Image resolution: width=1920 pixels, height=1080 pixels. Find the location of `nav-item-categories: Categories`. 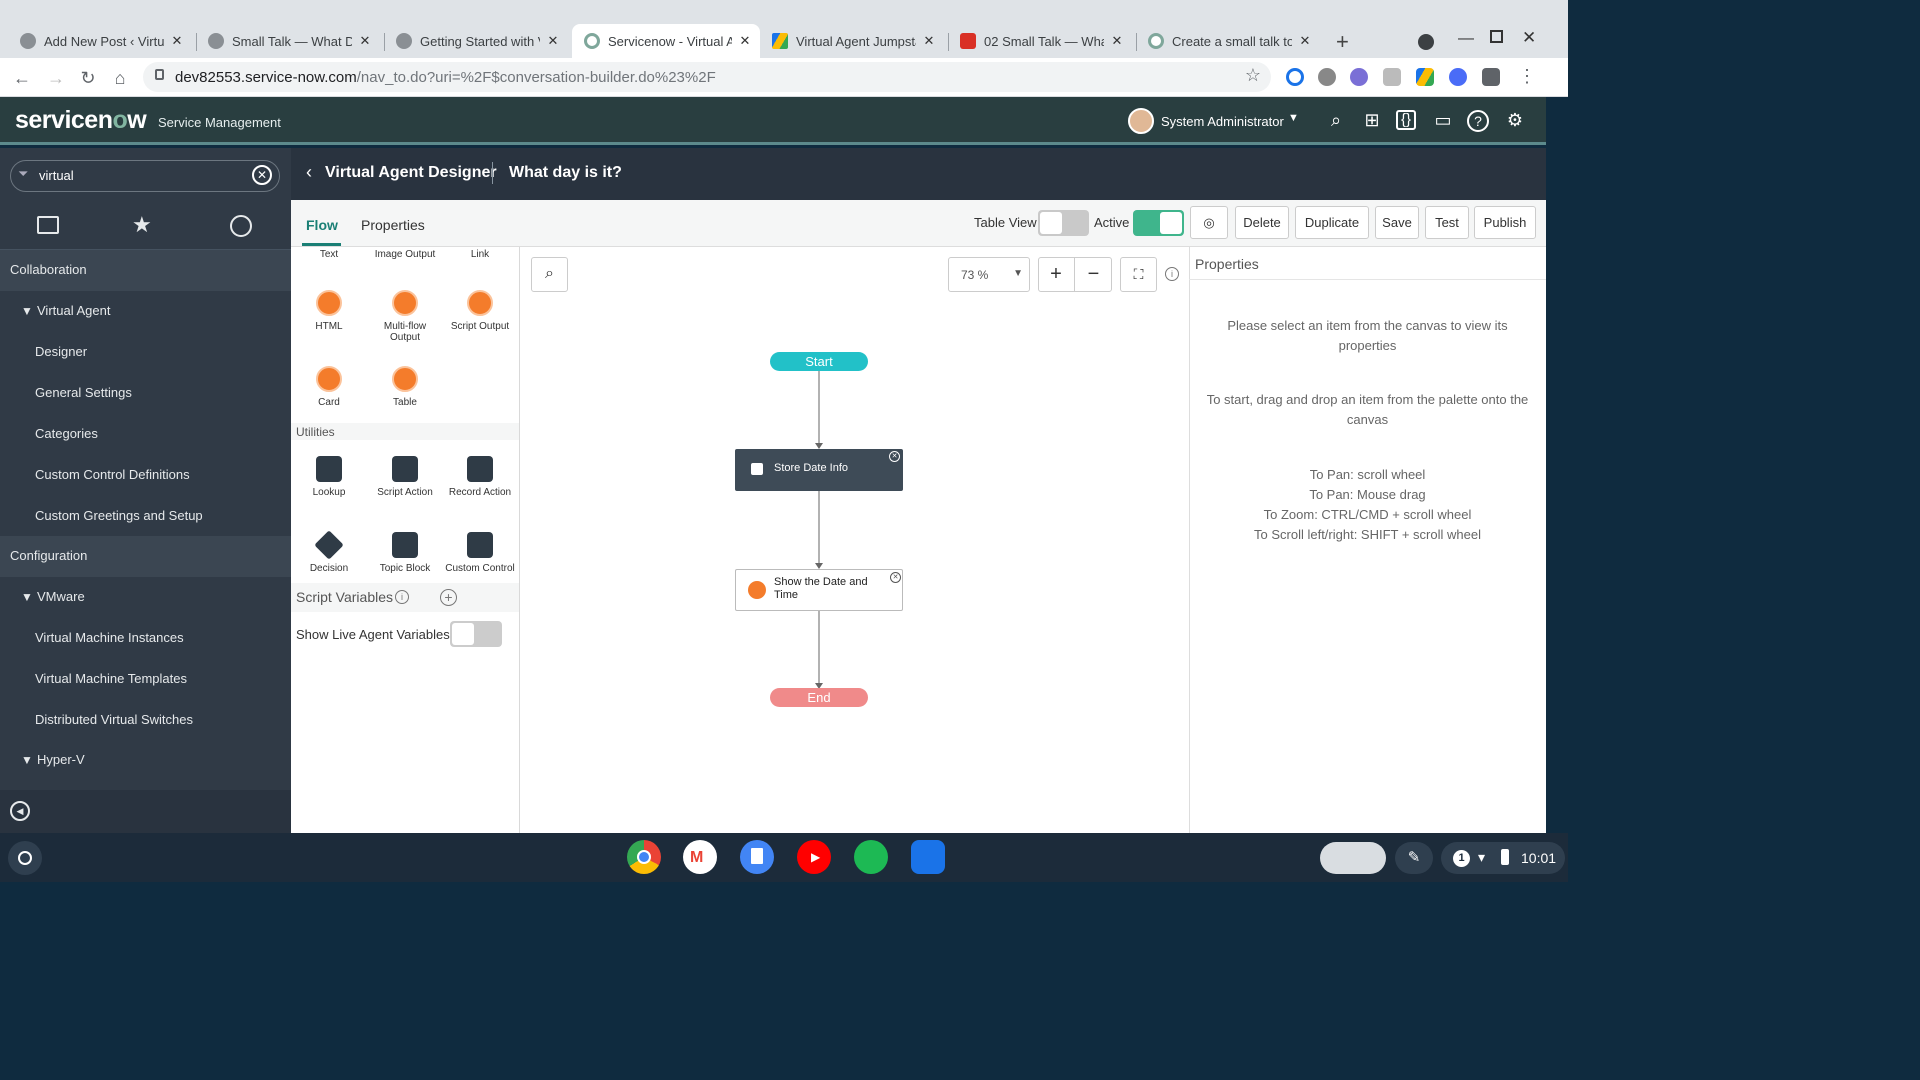

nav-item-categories: Categories is located at coordinates (145, 434).